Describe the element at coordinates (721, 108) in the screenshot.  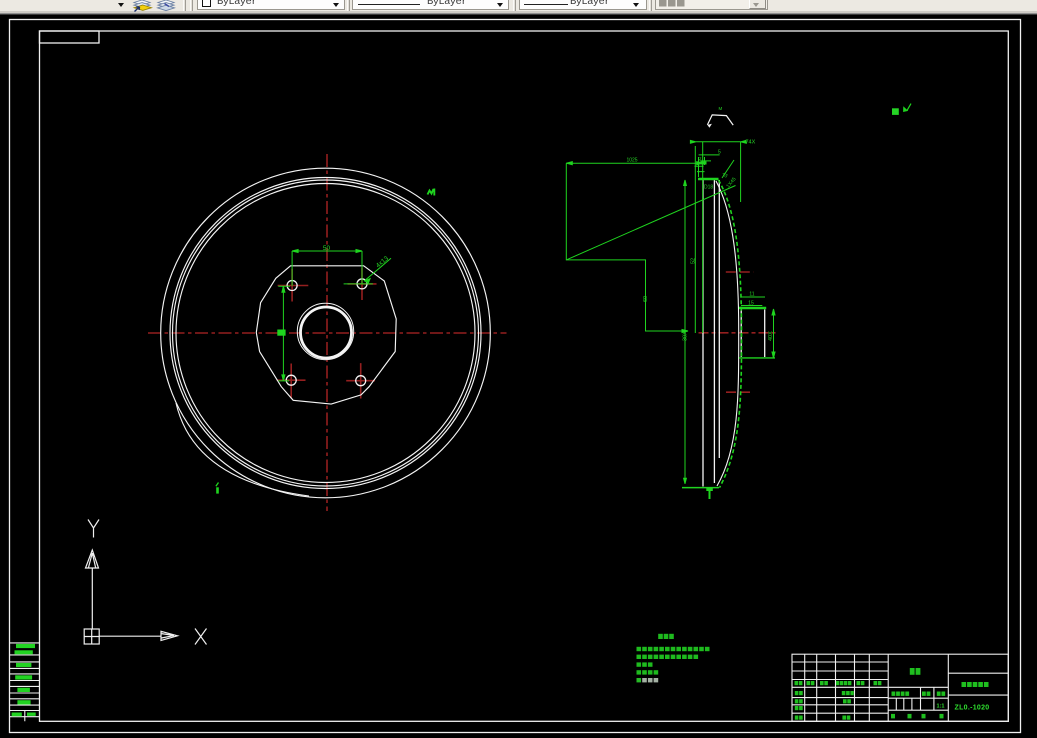
I see `svg-text: M` at that location.